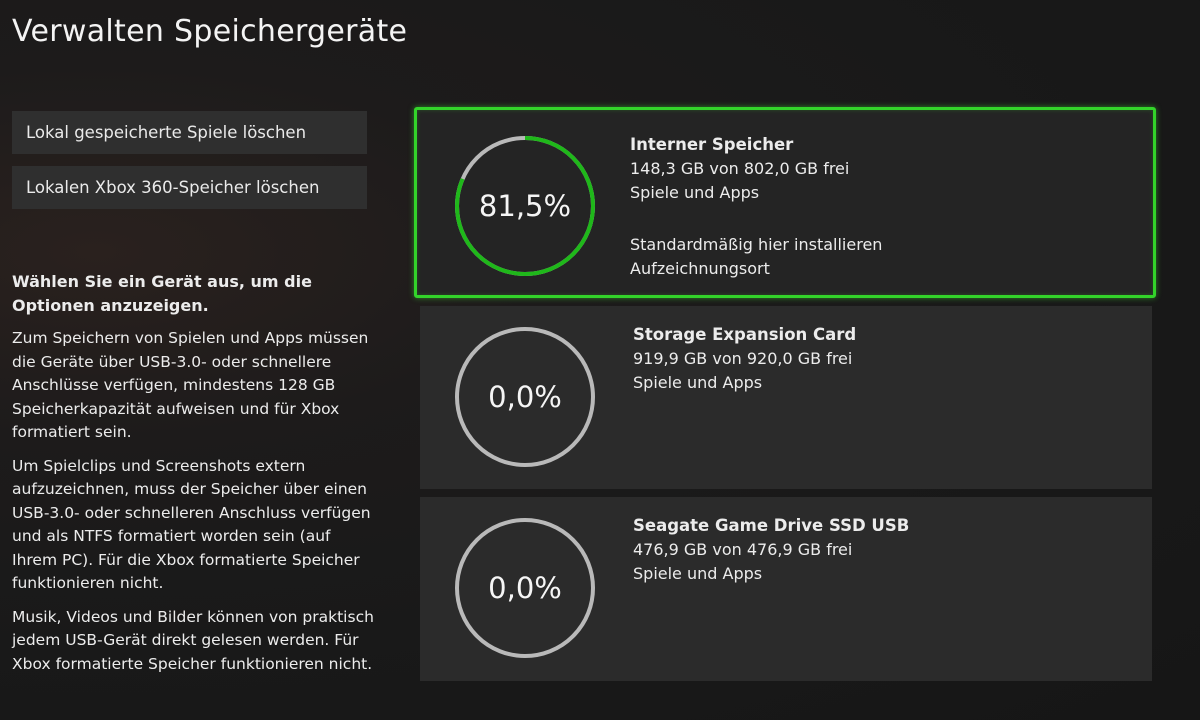 This screenshot has height=720, width=1200. I want to click on device-name: Seagate Game Drive SSD USB, so click(771, 525).